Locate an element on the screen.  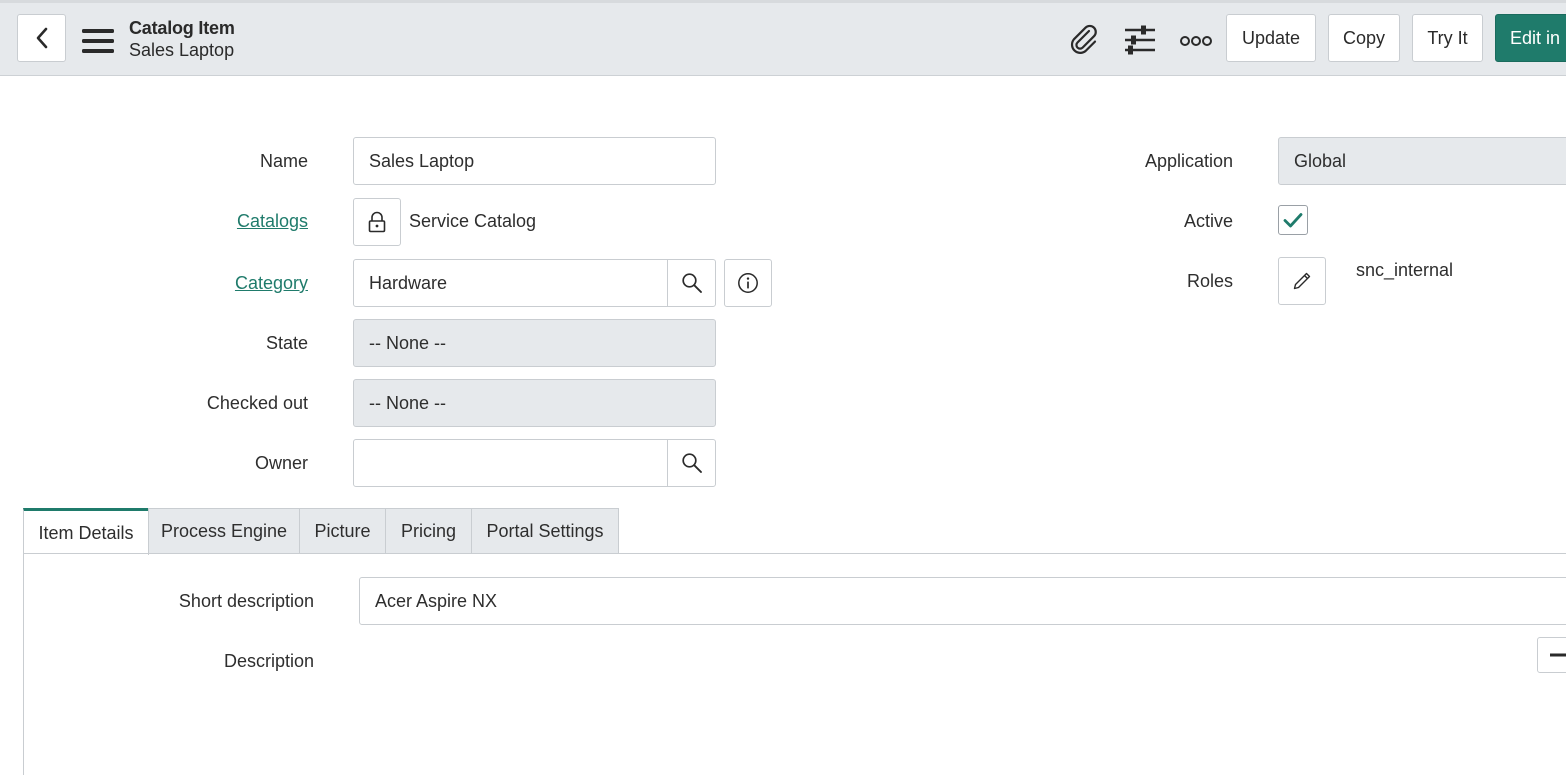
catalogs-label-link: Catalogs is located at coordinates (229, 221).